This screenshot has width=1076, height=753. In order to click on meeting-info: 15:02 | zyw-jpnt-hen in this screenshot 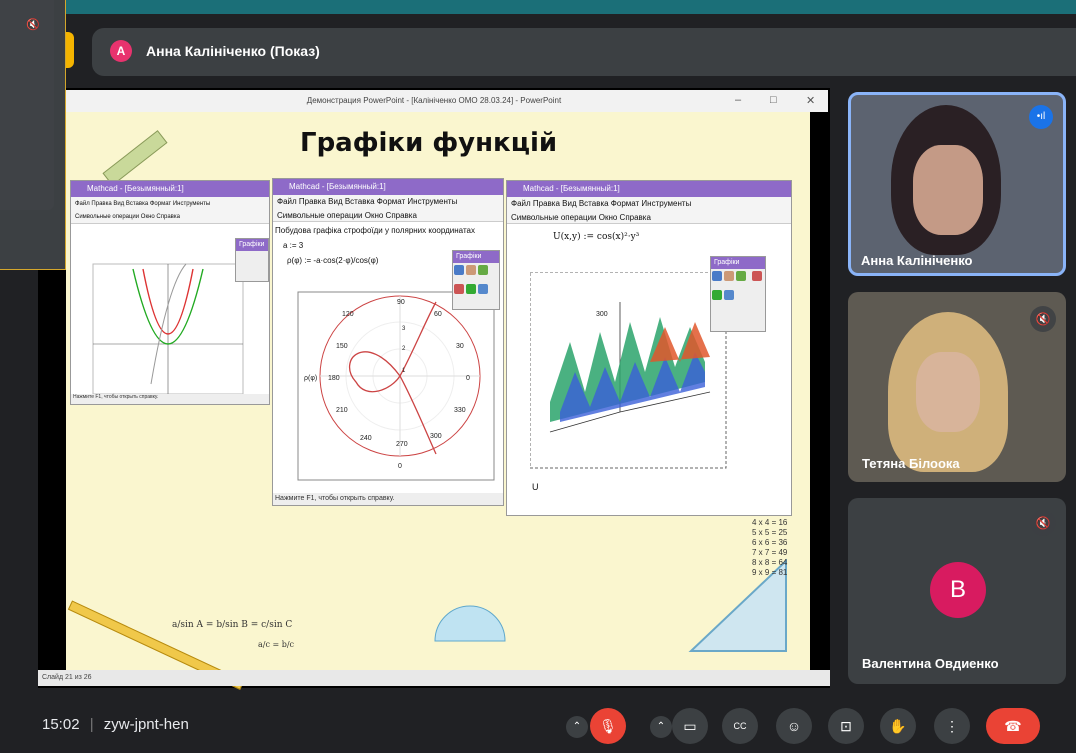, I will do `click(115, 724)`.